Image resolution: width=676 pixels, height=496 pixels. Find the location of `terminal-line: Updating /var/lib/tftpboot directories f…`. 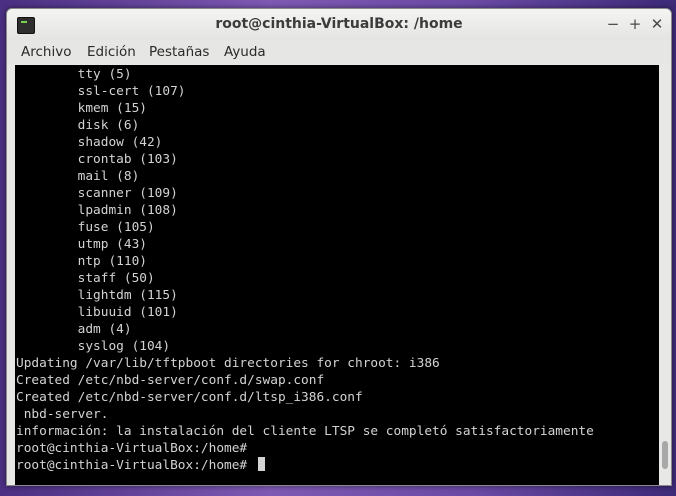

terminal-line: Updating /var/lib/tftpboot directories f… is located at coordinates (336, 363).